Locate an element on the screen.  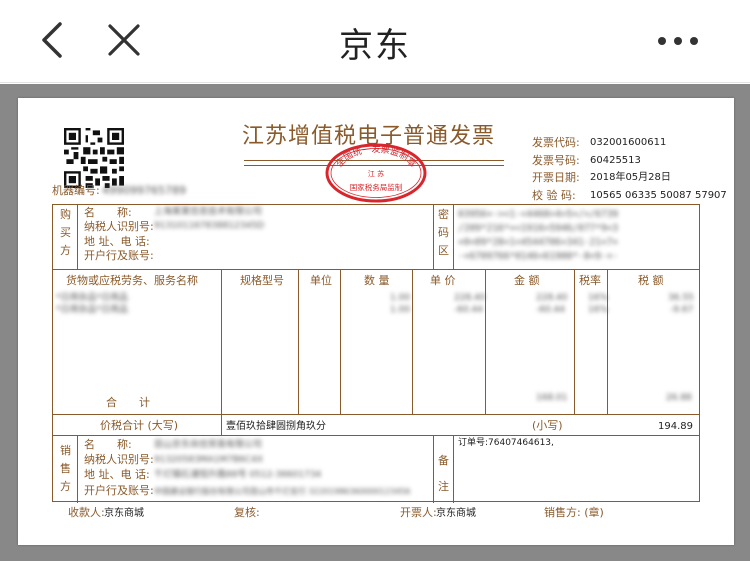
seller-address-value: 千灯镇石浦恒升路88号 0512-36601734 is located at coordinates (238, 475).